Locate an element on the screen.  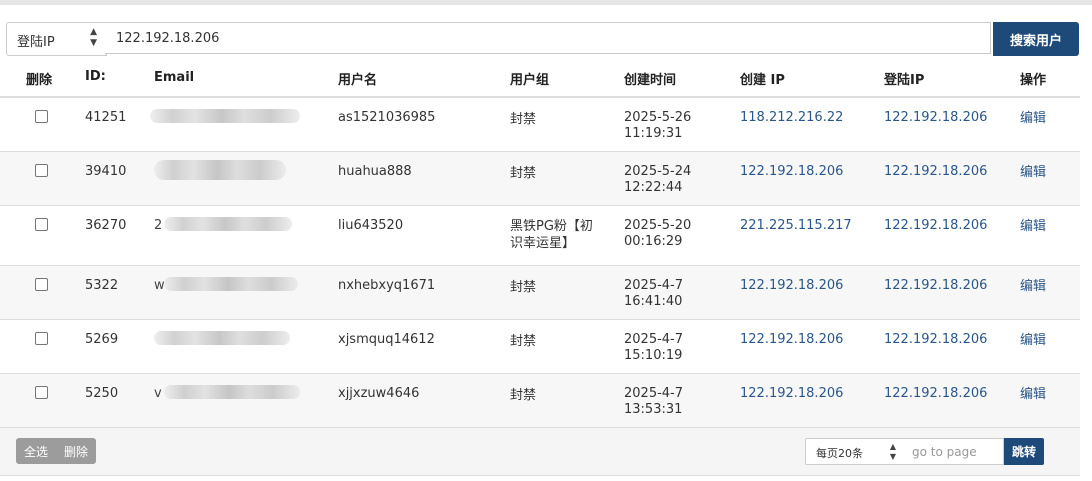
search-bar: 登陆IP ▲▼ 搜索用户 is located at coordinates (542, 39).